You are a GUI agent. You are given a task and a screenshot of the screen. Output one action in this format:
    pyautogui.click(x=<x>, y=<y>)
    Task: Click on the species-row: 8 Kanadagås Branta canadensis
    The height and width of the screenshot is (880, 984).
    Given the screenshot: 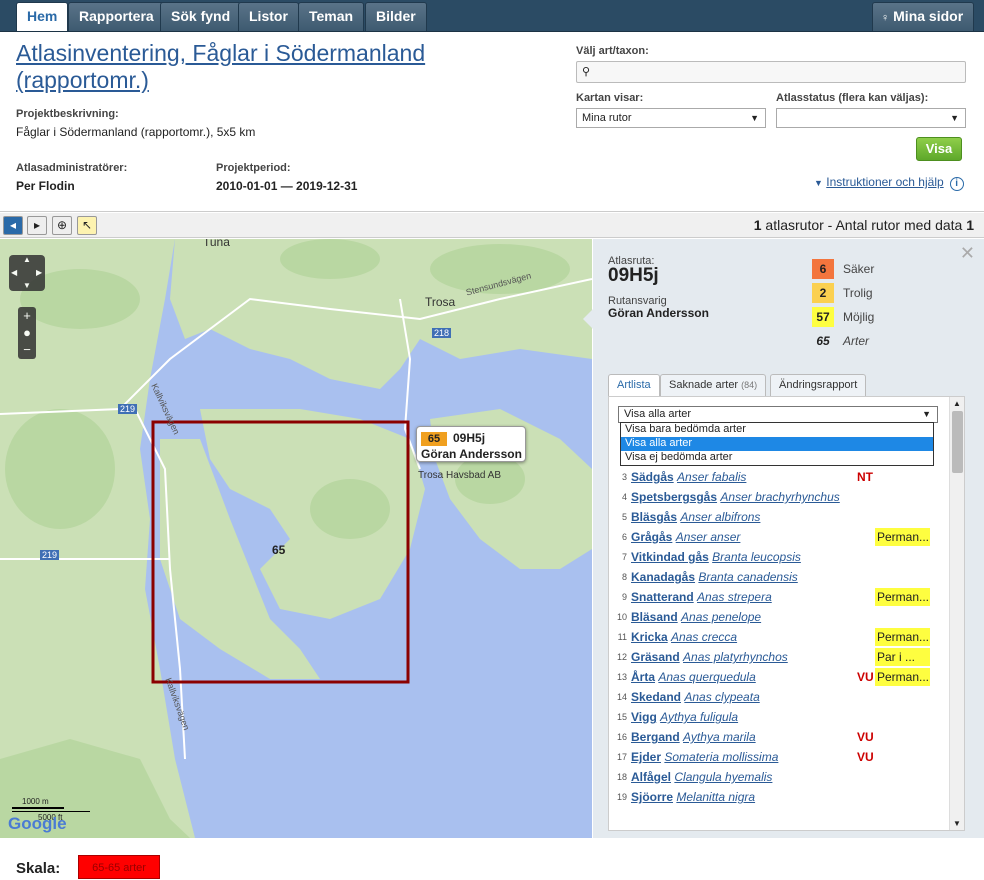 What is the action you would take?
    pyautogui.click(x=774, y=577)
    